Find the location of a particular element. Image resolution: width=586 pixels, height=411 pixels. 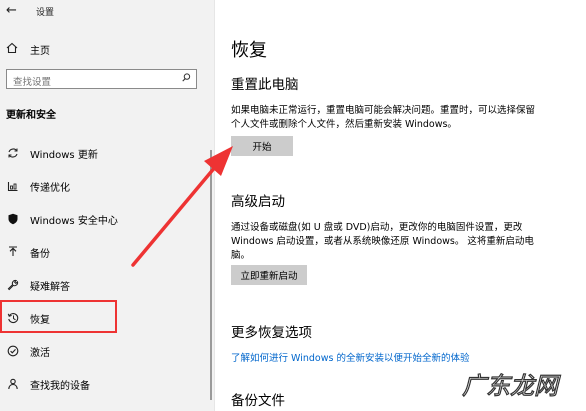

annotation-arrow is located at coordinates (182, 206).